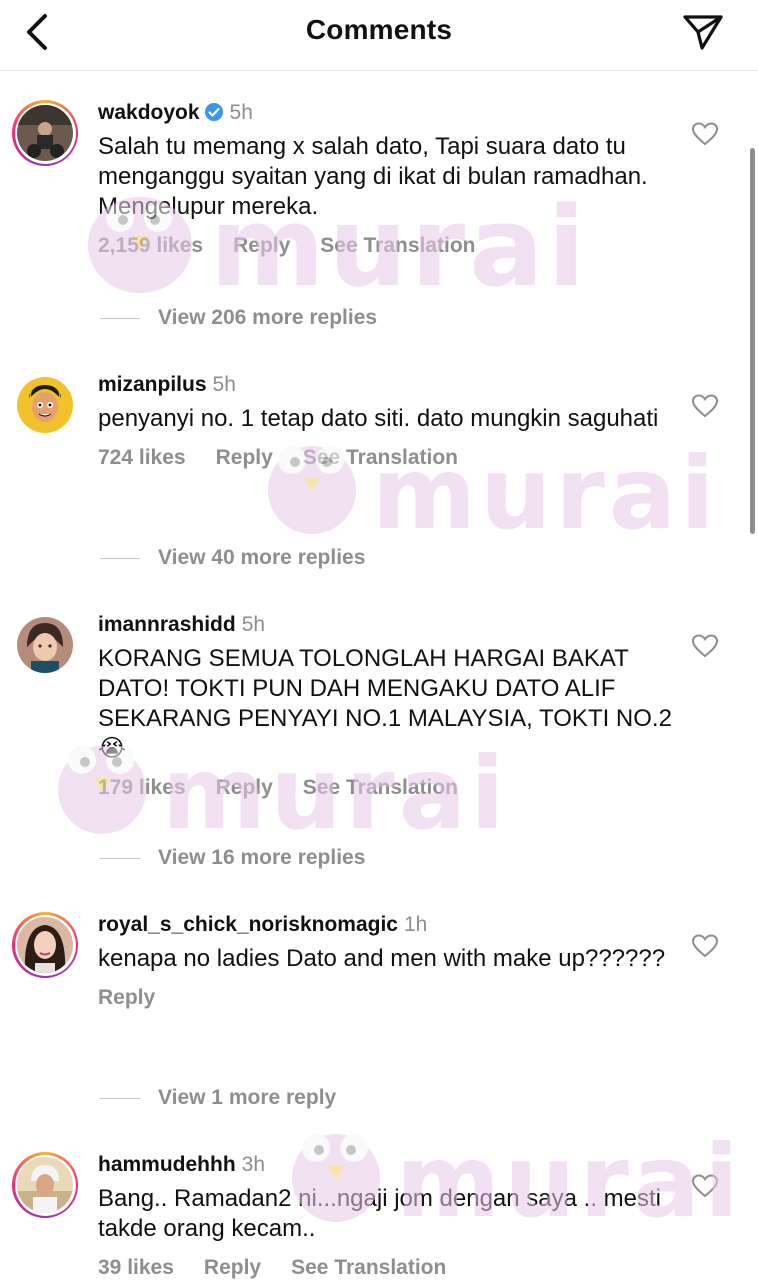 The height and width of the screenshot is (1280, 758). Describe the element at coordinates (152, 384) in the screenshot. I see `comment-username: mizanpilus` at that location.